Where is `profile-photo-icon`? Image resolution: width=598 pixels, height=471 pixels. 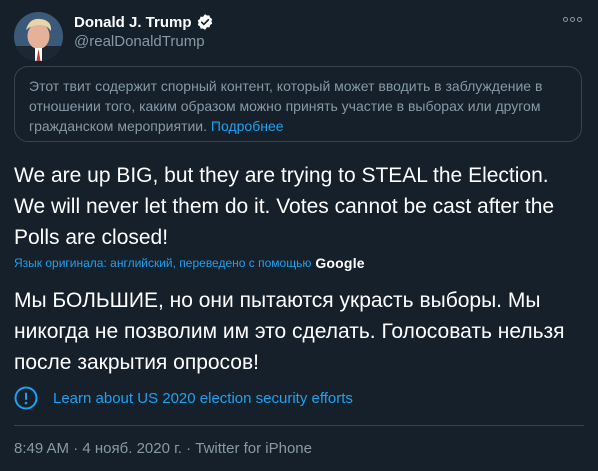 profile-photo-icon is located at coordinates (38, 36).